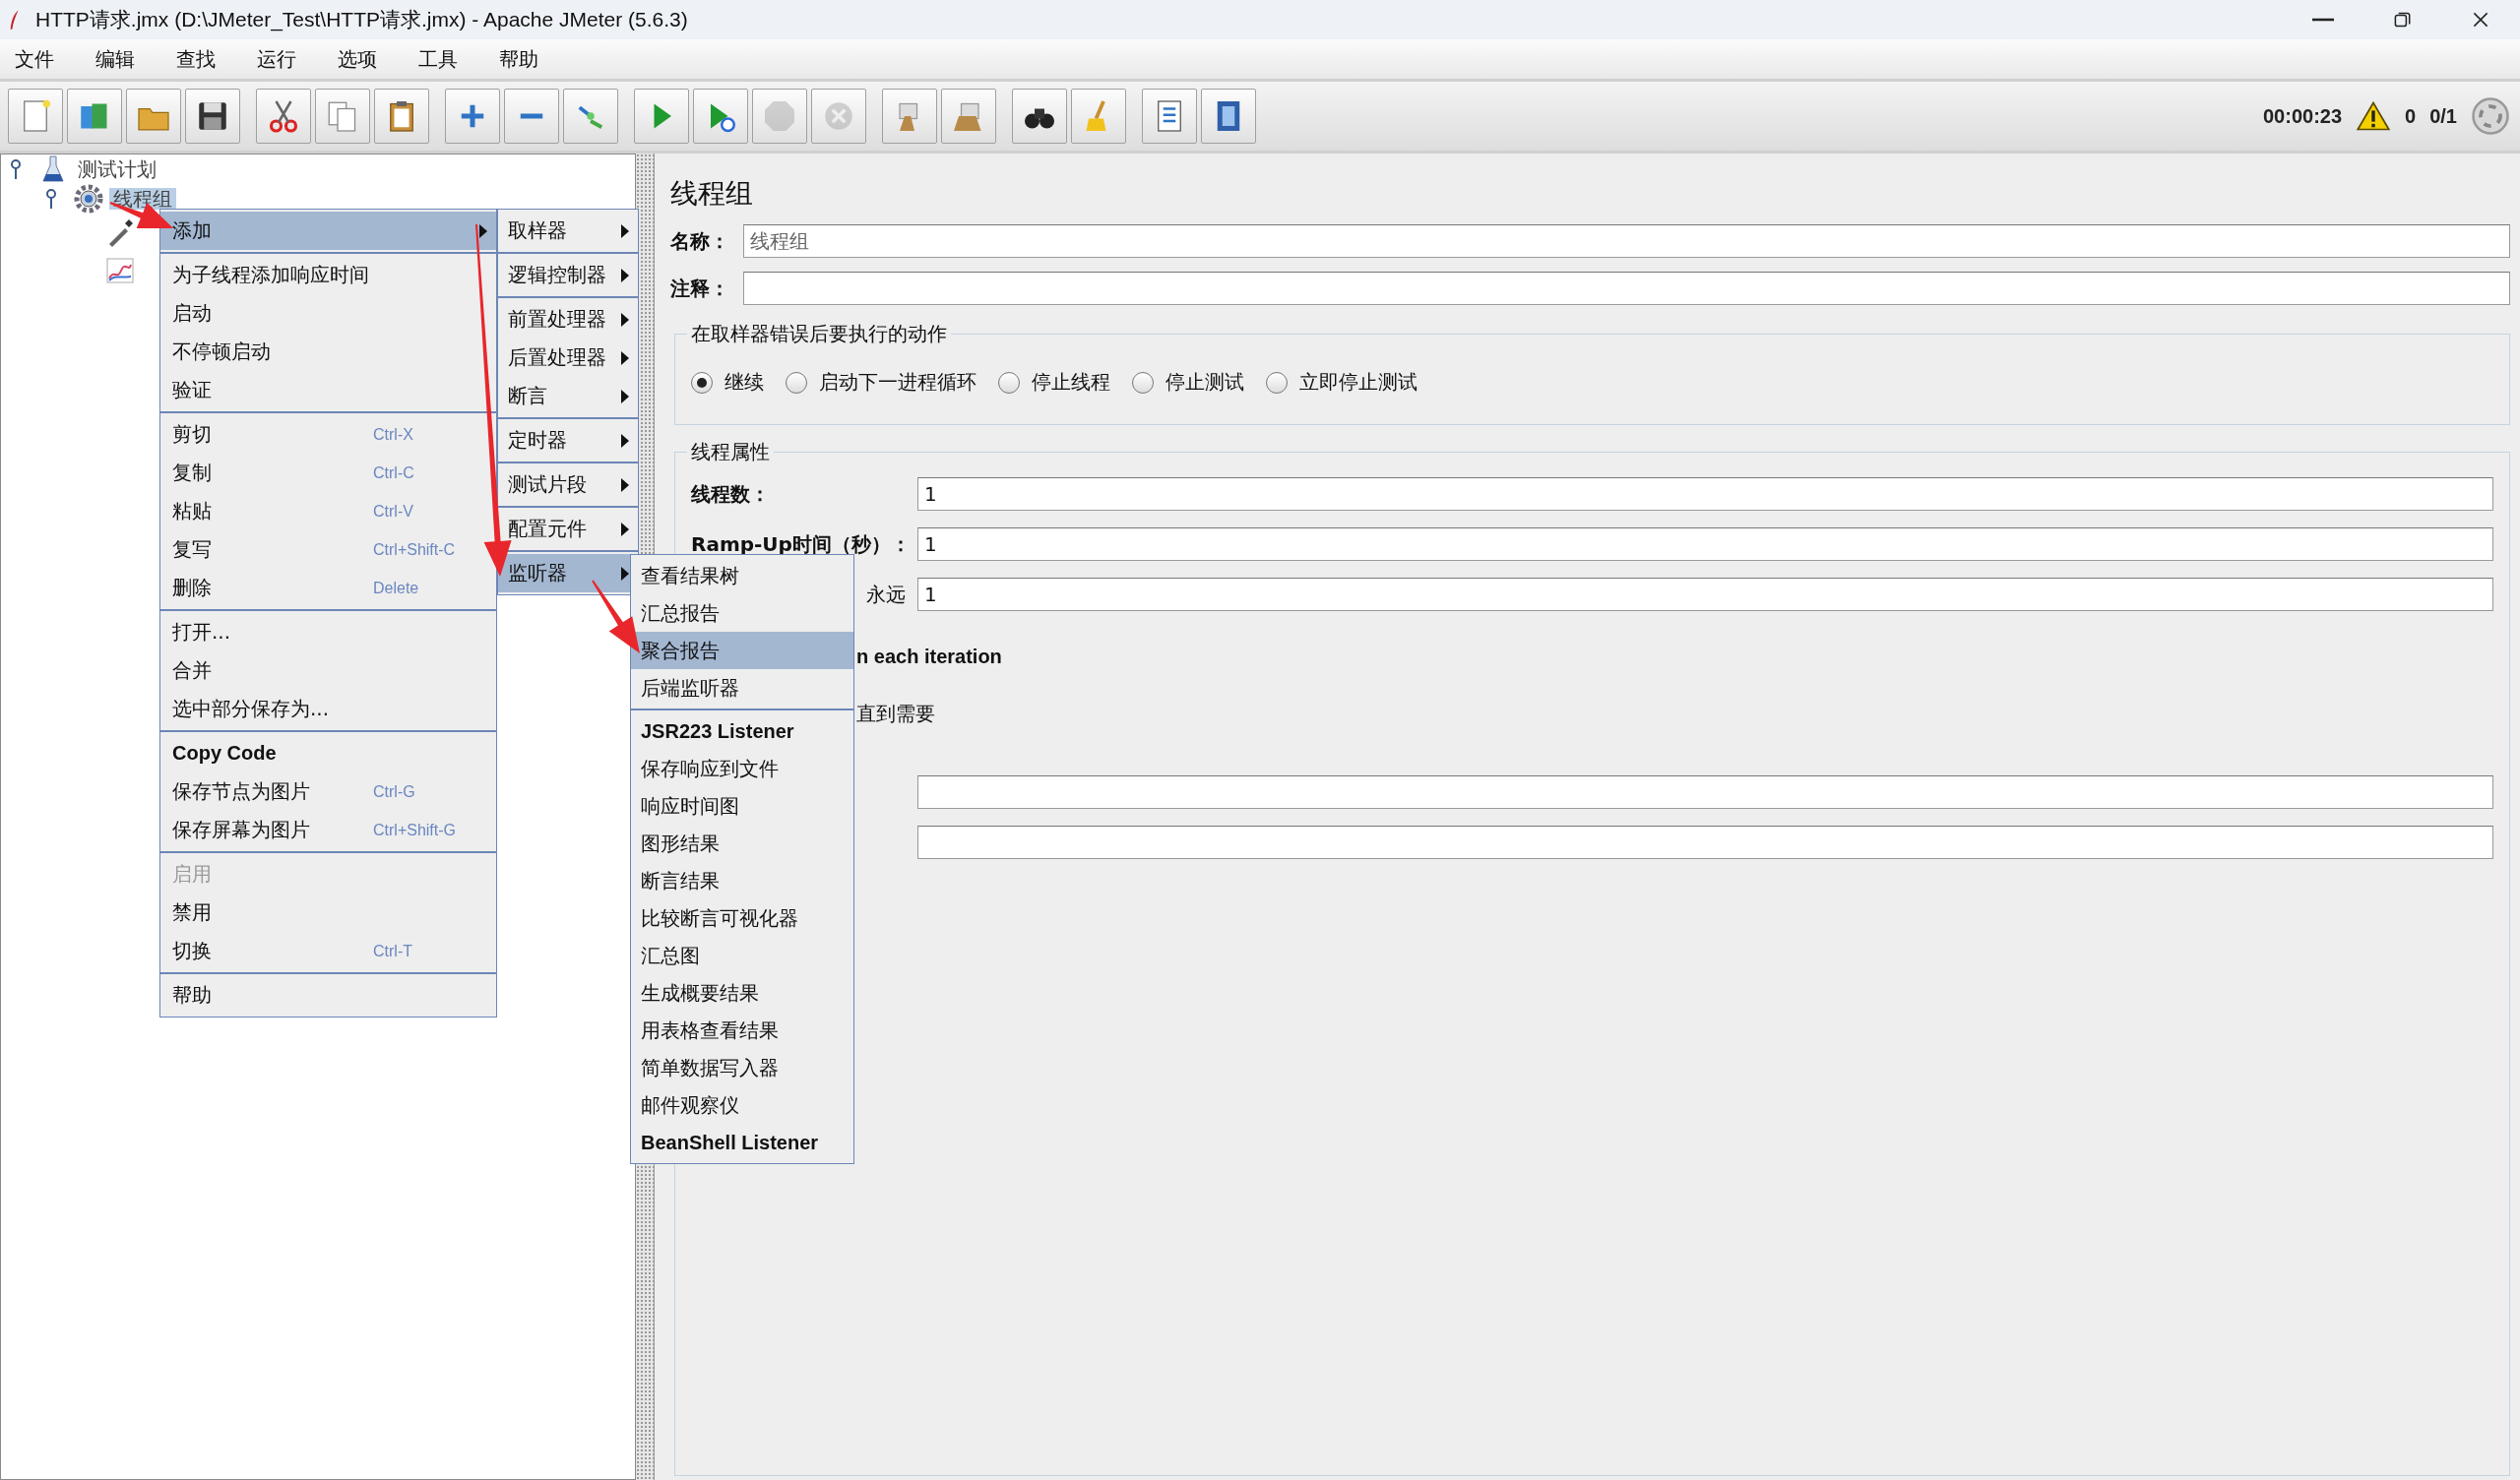 The image size is (2520, 1480). What do you see at coordinates (361, 20) in the screenshot?
I see `window-title: HTTP请求.jmx (D:\JMeter_Test\HTTP请求.jmx) - Apache JMeter (5.6.3)` at bounding box center [361, 20].